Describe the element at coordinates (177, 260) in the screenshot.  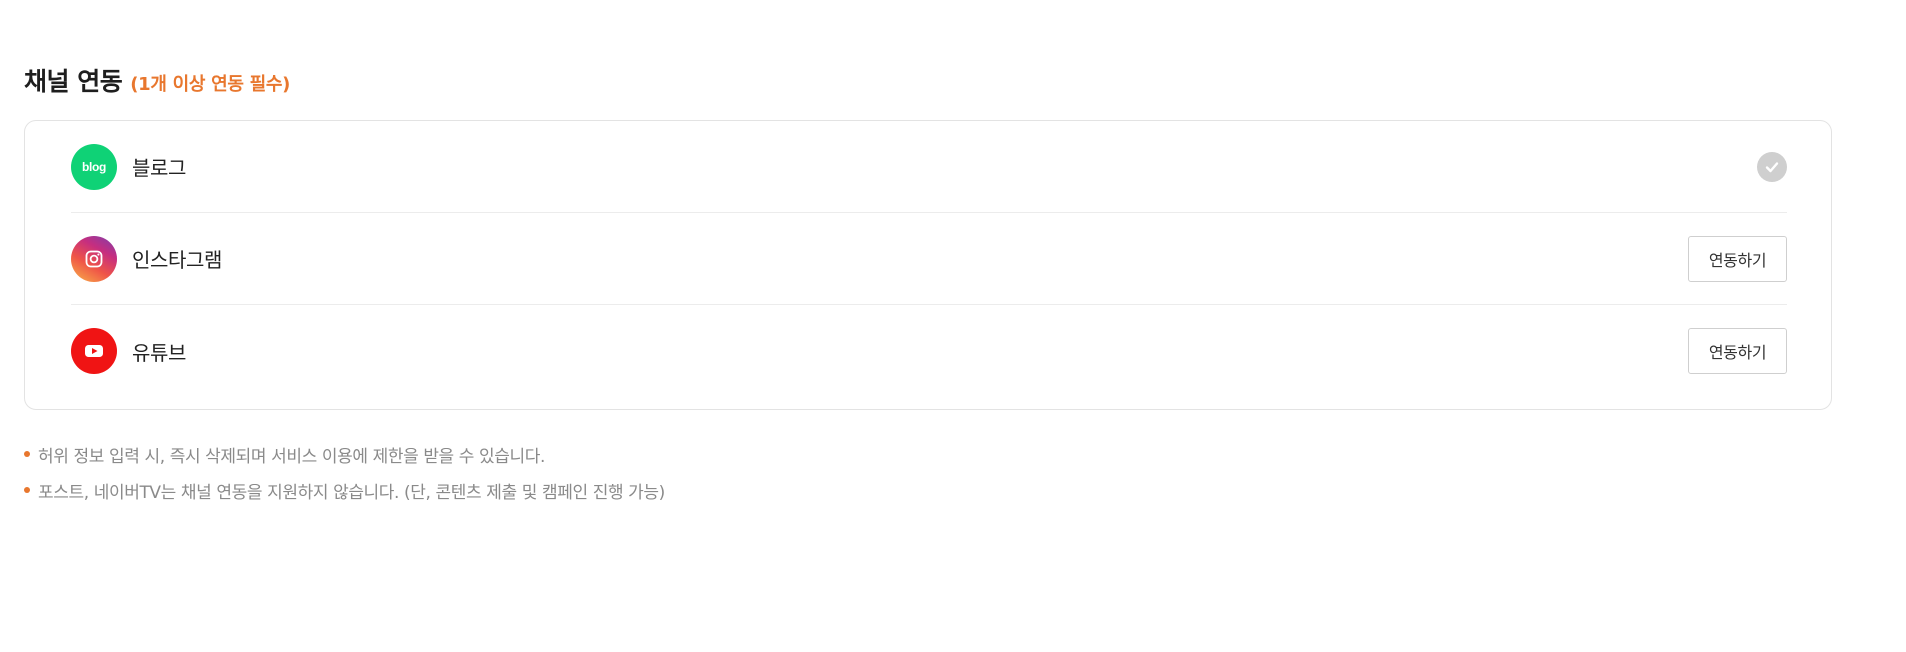
I see `channel-name-instagram: 인스타그램` at that location.